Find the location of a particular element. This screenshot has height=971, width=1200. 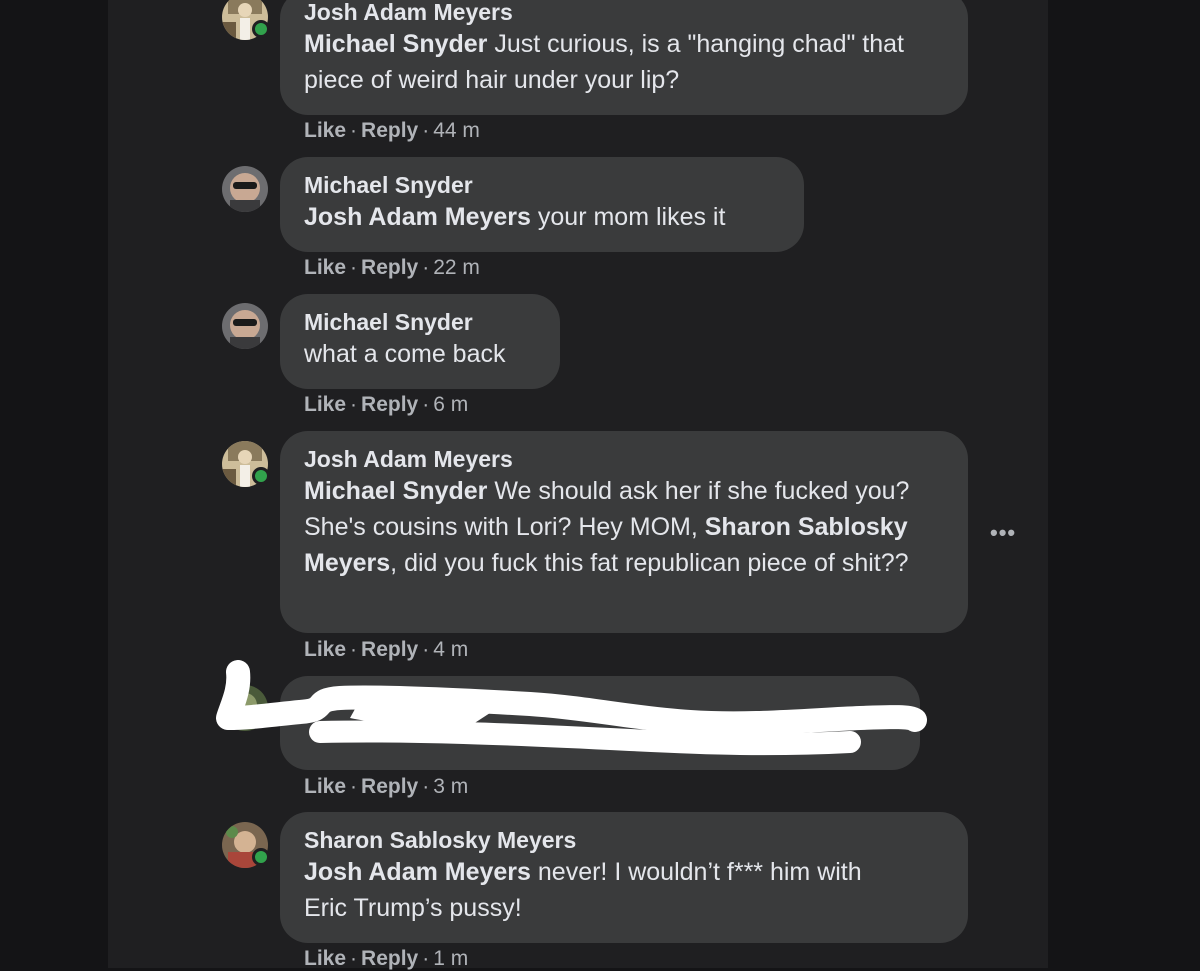

comment-actions: Like · Reply · 44 m is located at coordinates (392, 131).